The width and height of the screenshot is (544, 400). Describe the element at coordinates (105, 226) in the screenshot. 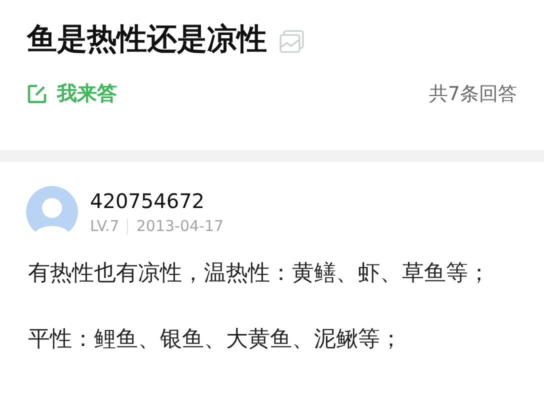

I see `user-level: LV.7` at that location.